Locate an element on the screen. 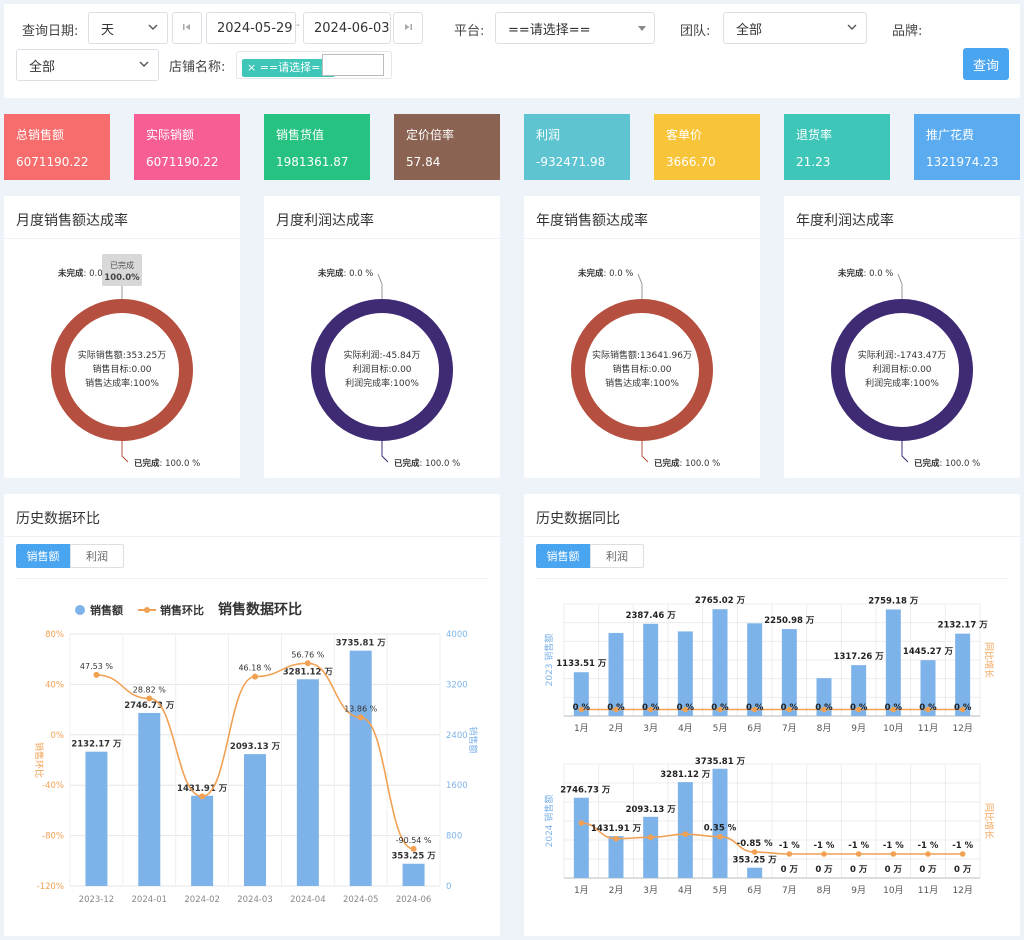 This screenshot has width=1024, height=940. bar-label: 0 万 is located at coordinates (963, 870).